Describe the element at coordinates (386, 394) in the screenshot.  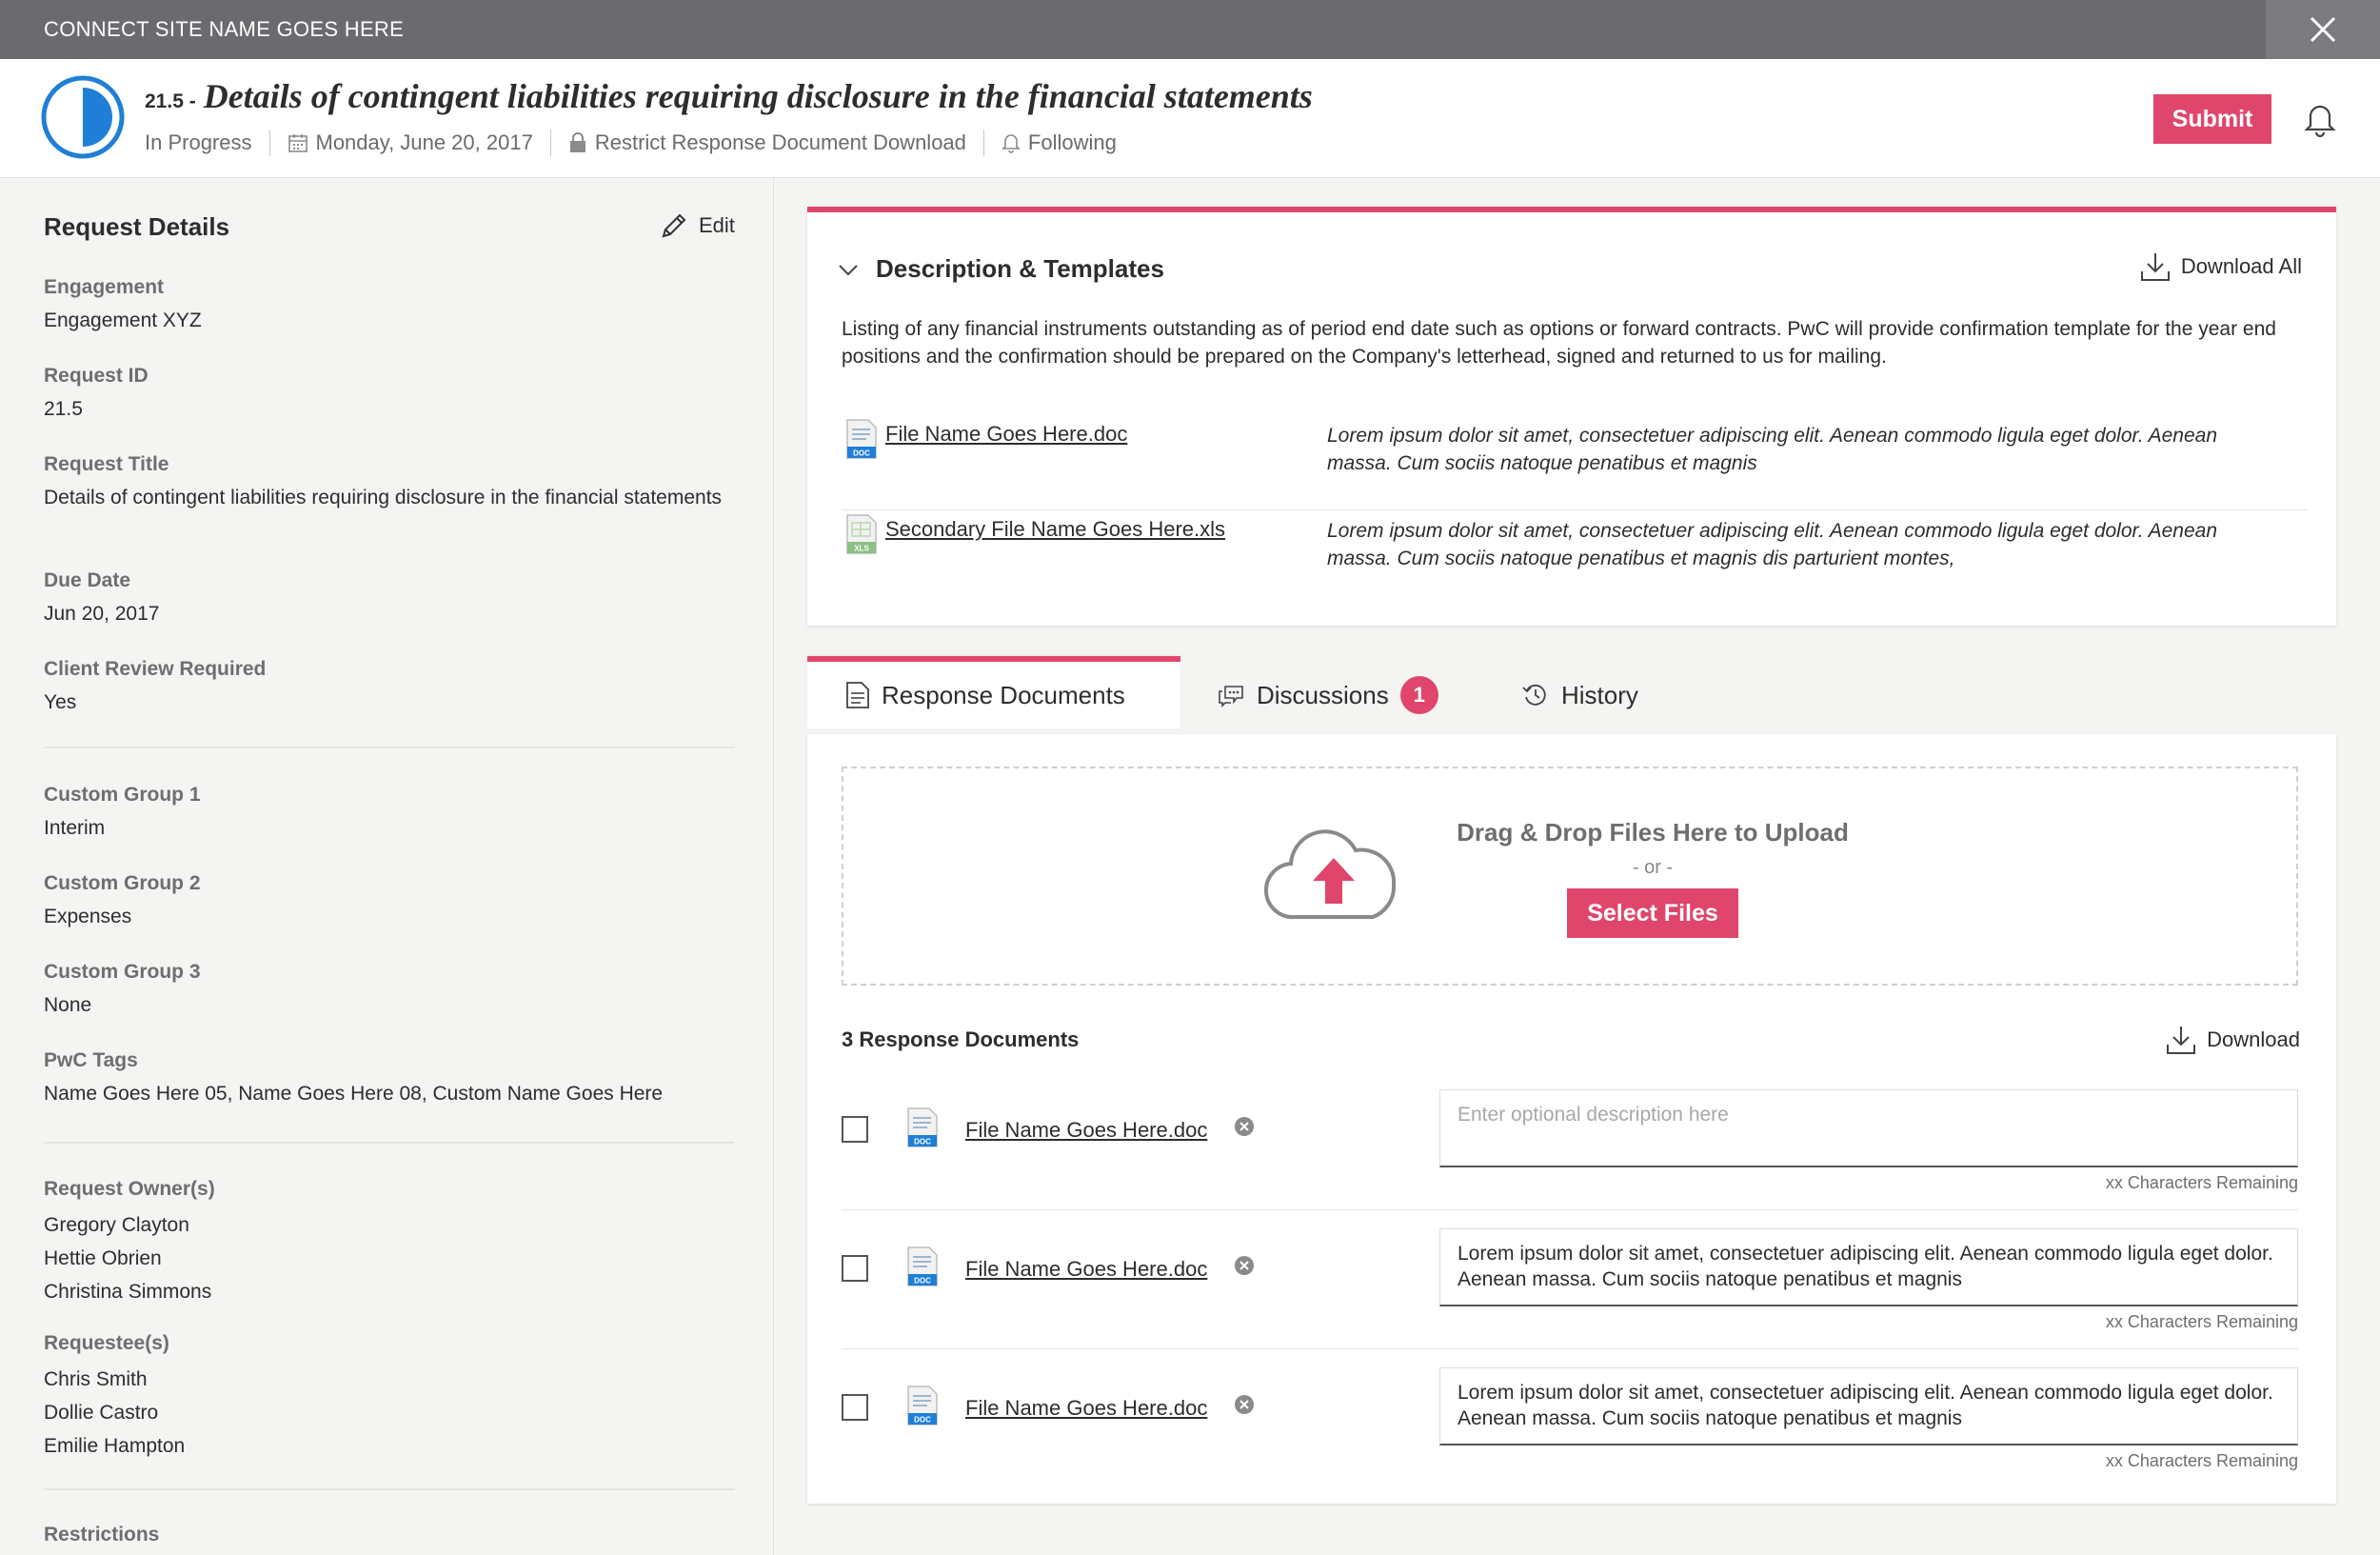
I see `field-request-id: Request ID 21.5` at that location.